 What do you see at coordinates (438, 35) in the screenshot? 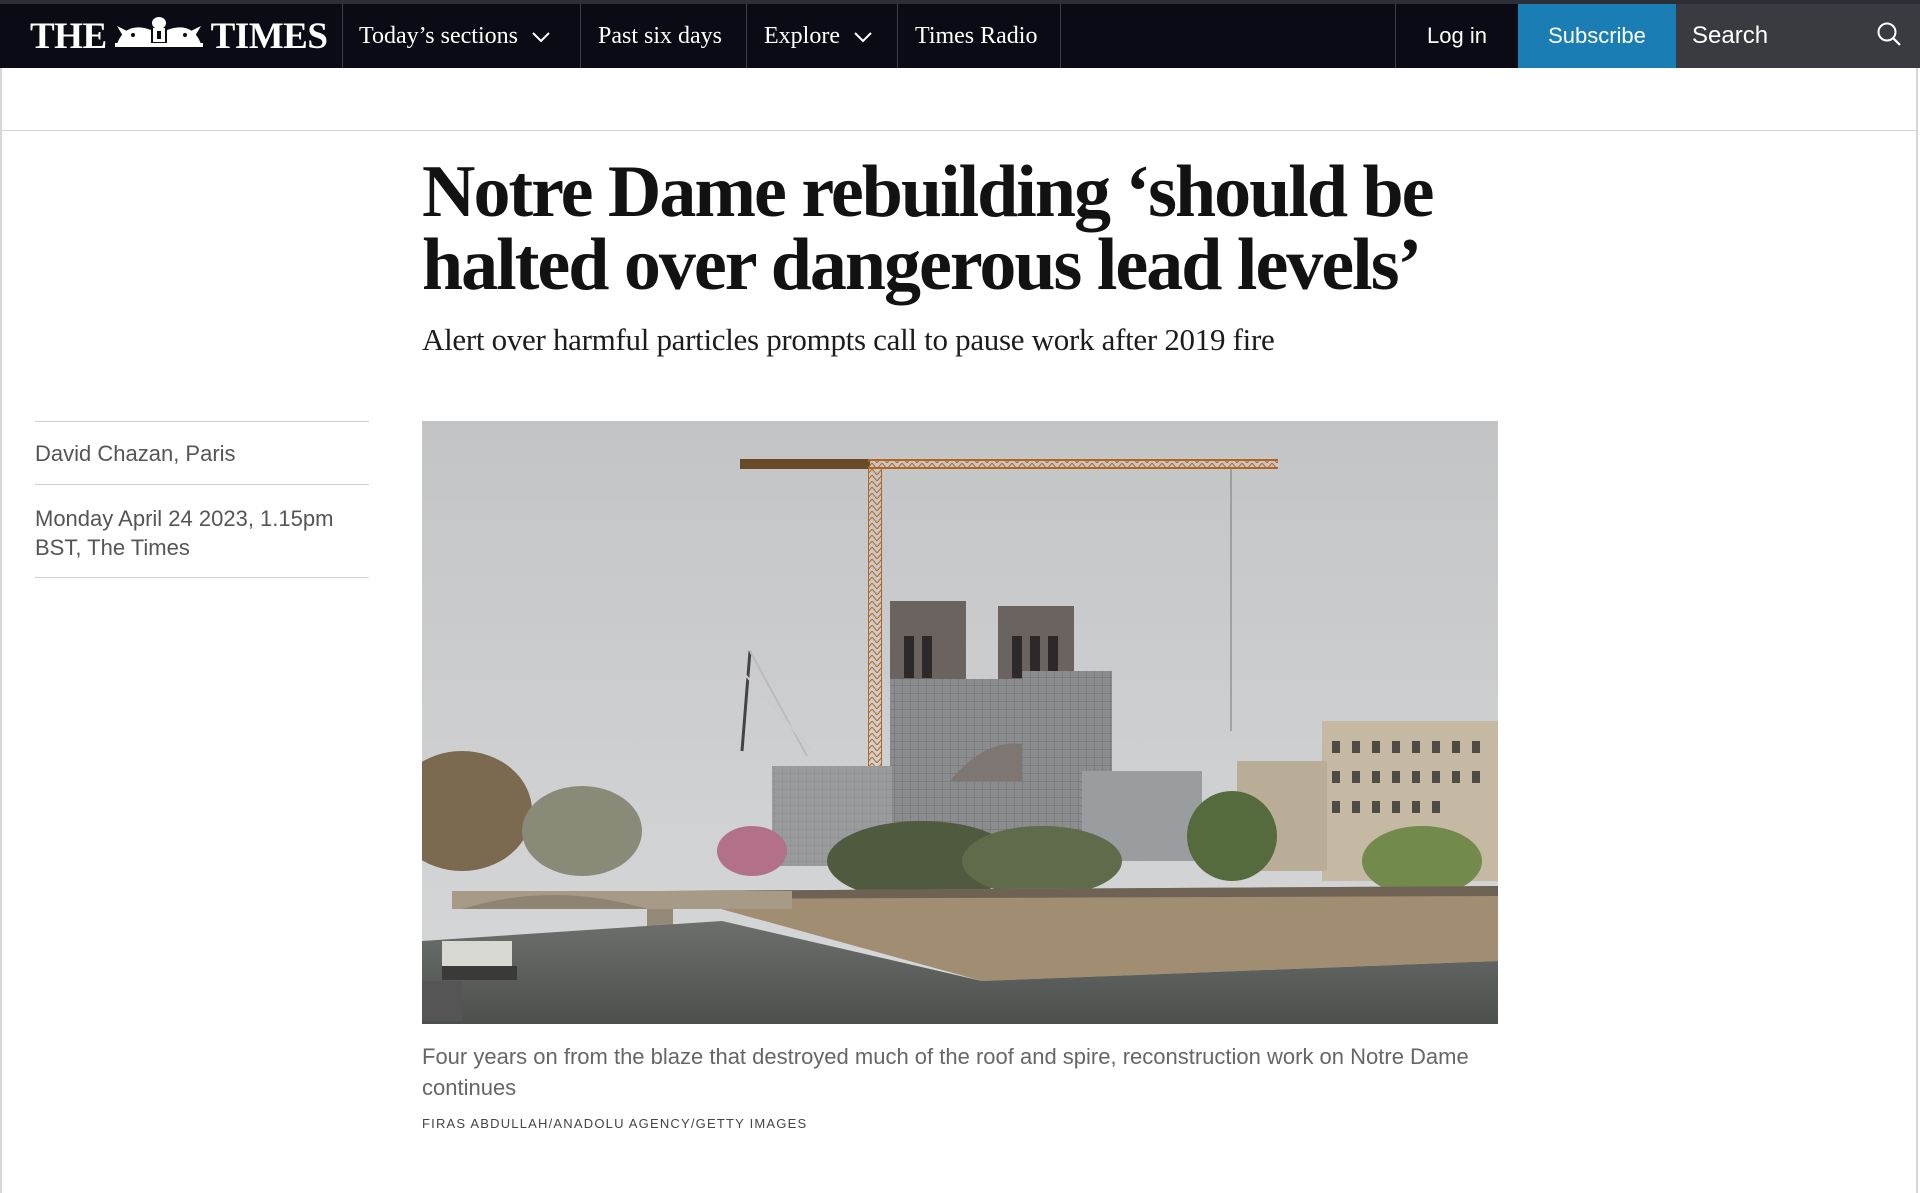
I see `nav-label: Today’s sections` at bounding box center [438, 35].